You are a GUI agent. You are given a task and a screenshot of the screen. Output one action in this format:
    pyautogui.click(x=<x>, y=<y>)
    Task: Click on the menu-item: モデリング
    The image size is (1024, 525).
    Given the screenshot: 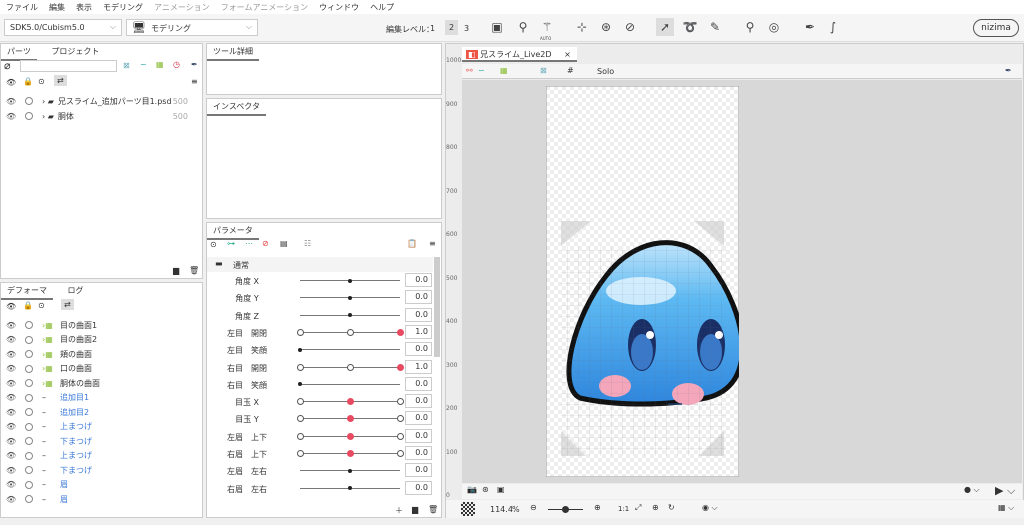 What is the action you would take?
    pyautogui.click(x=123, y=7)
    